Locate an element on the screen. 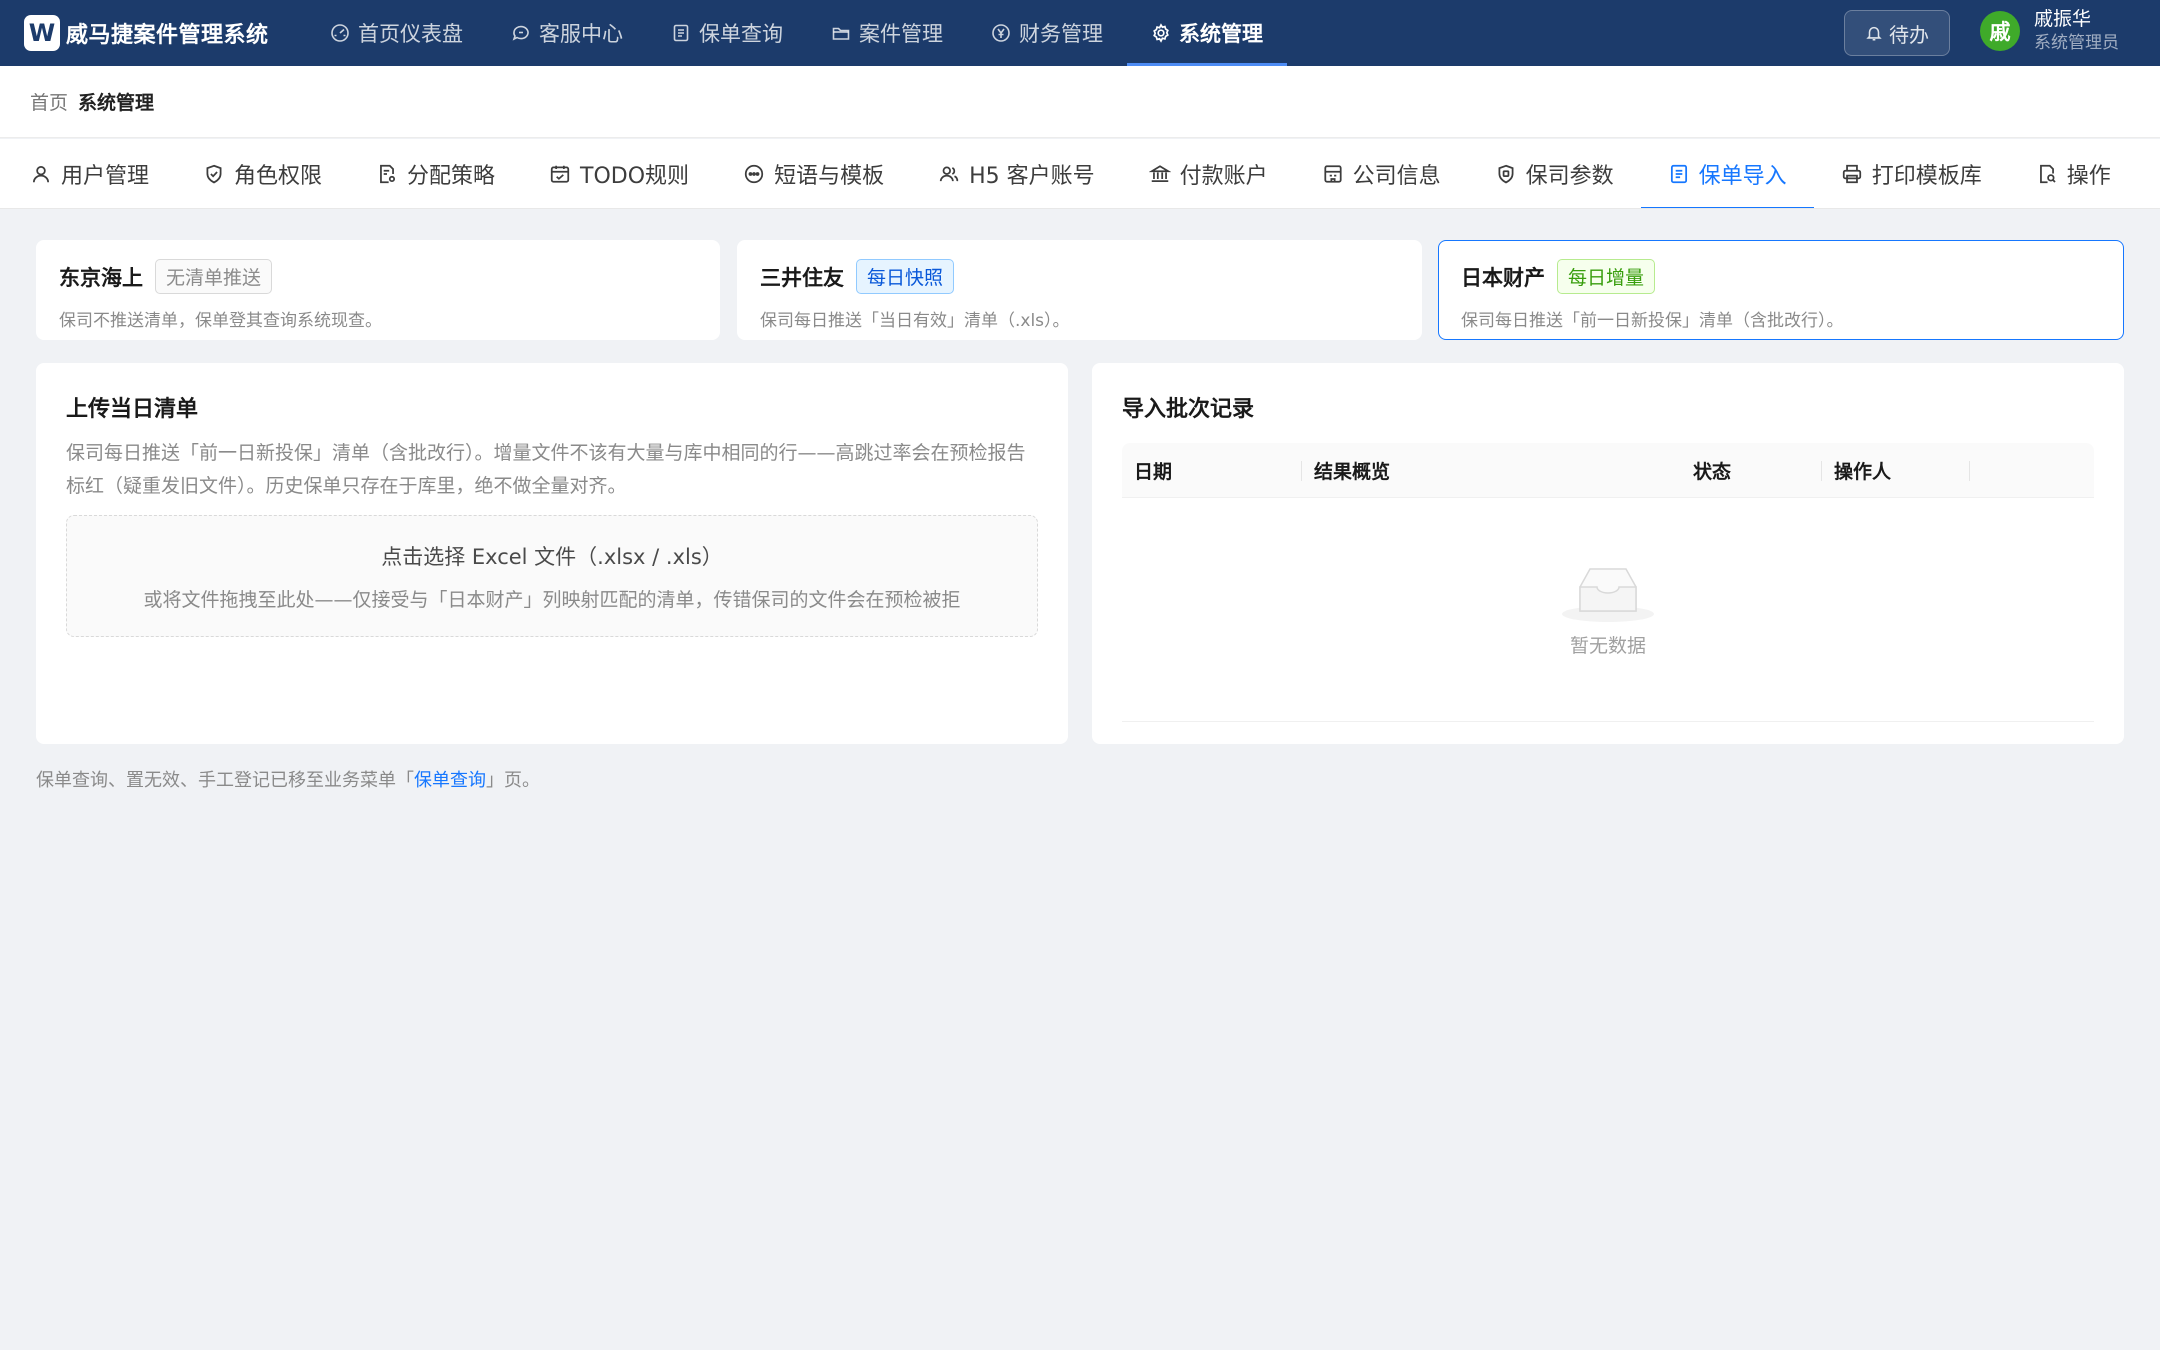 The image size is (2160, 1350). empty-state: 暂无数据 is located at coordinates (1608, 610).